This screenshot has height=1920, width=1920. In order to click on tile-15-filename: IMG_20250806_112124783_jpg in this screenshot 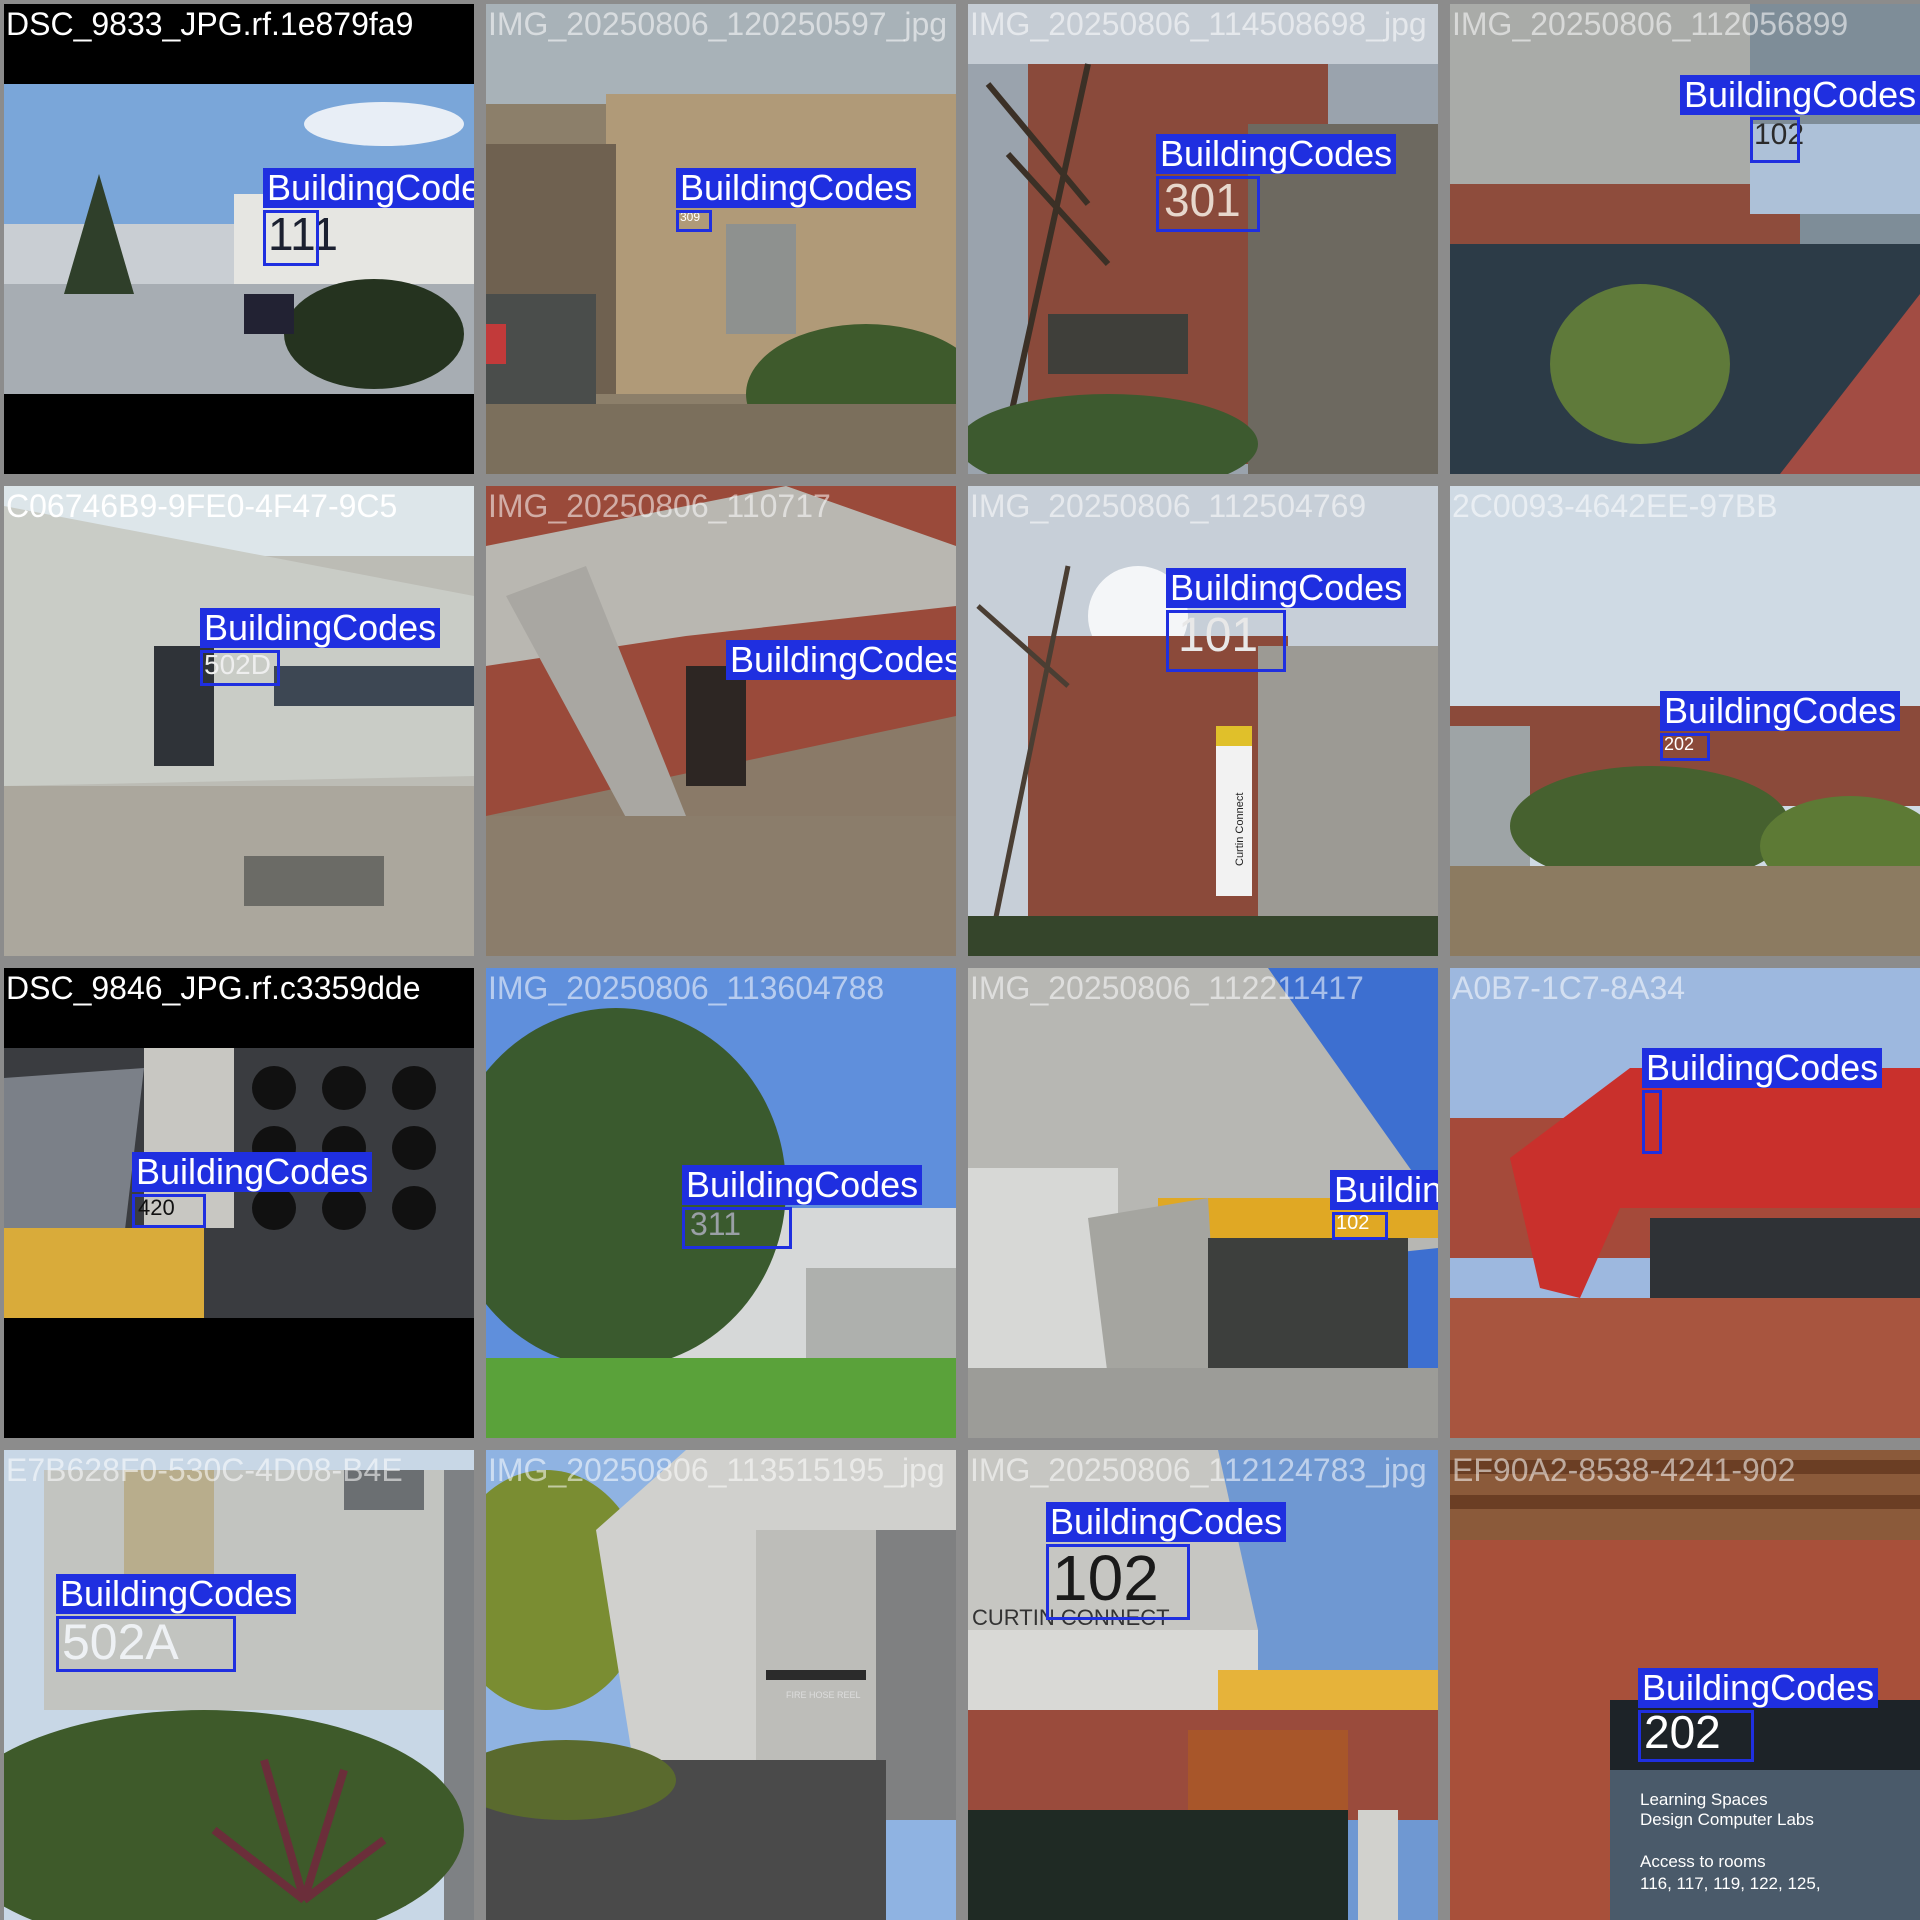, I will do `click(1198, 1470)`.